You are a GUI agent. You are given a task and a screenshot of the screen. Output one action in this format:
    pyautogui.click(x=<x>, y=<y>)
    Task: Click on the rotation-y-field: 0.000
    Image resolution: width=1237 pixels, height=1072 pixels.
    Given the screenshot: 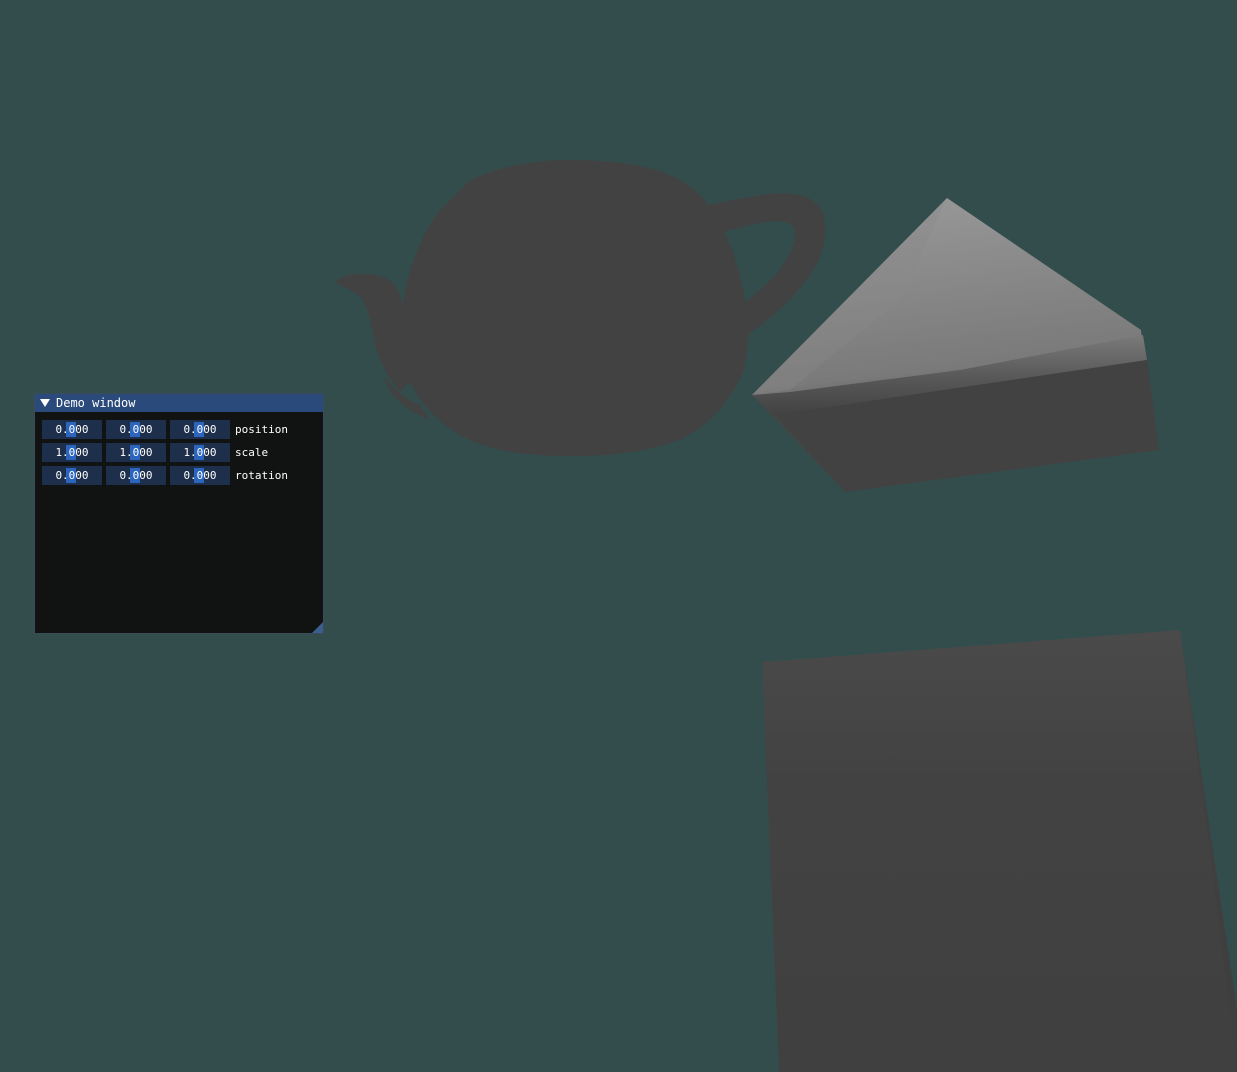 What is the action you would take?
    pyautogui.click(x=136, y=475)
    